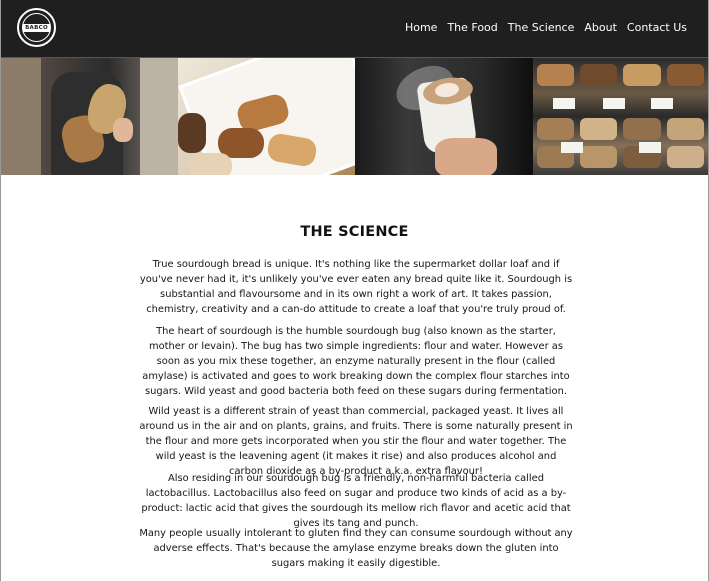 The height and width of the screenshot is (581, 709). What do you see at coordinates (266, 116) in the screenshot?
I see `gallery-image-pastries` at bounding box center [266, 116].